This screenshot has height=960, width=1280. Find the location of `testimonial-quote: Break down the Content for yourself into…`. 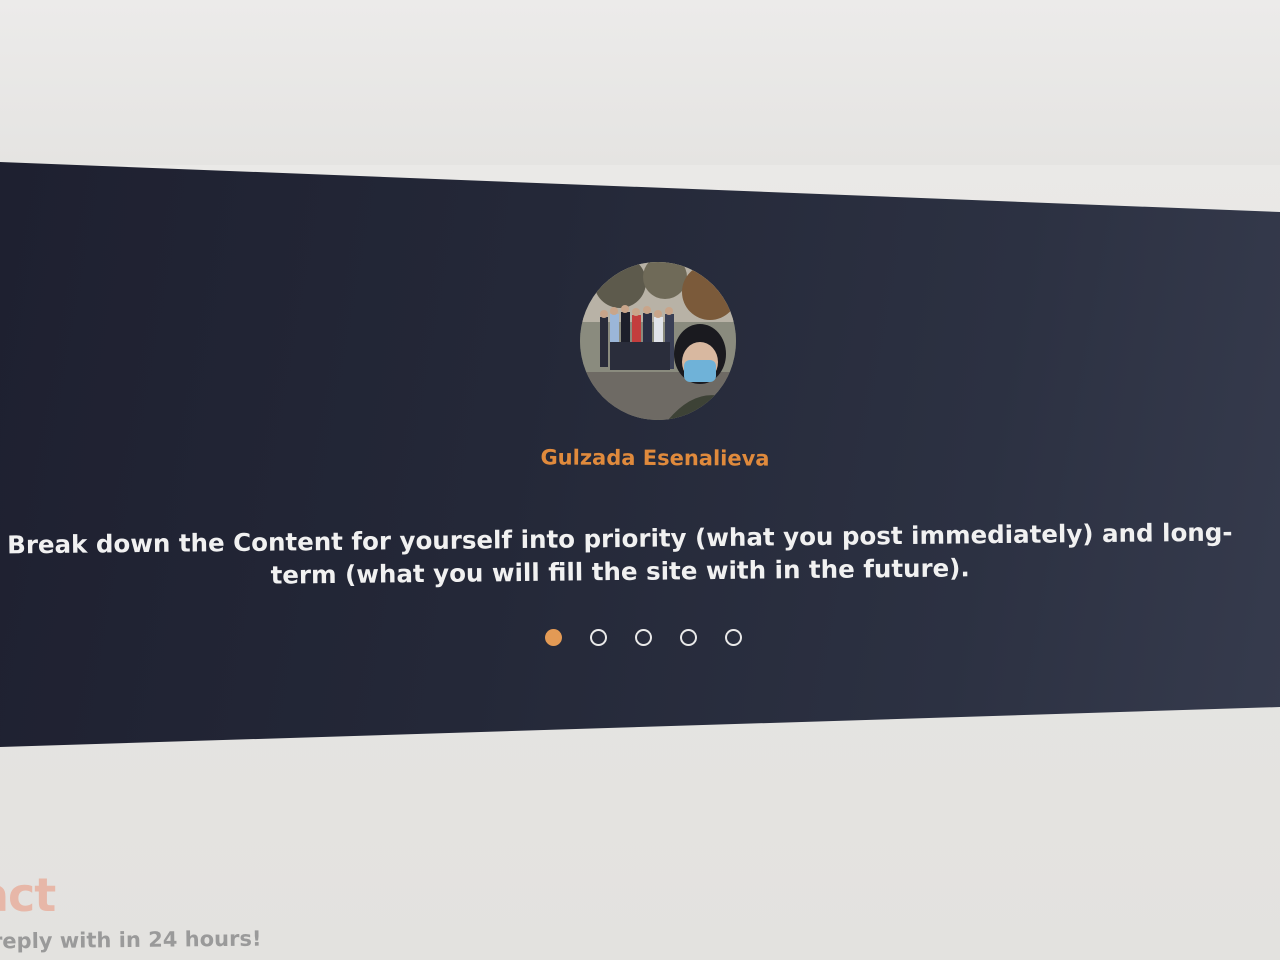

testimonial-quote: Break down the Content for yourself into… is located at coordinates (620, 553).